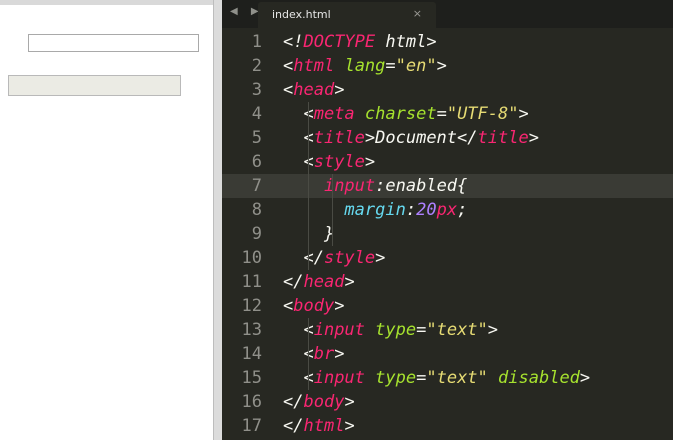 Image resolution: width=673 pixels, height=440 pixels. What do you see at coordinates (251, 426) in the screenshot?
I see `line-number: 17` at bounding box center [251, 426].